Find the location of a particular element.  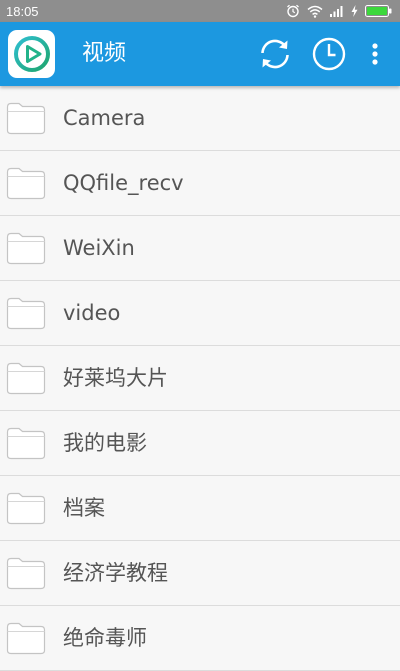

refresh-button is located at coordinates (275, 54).